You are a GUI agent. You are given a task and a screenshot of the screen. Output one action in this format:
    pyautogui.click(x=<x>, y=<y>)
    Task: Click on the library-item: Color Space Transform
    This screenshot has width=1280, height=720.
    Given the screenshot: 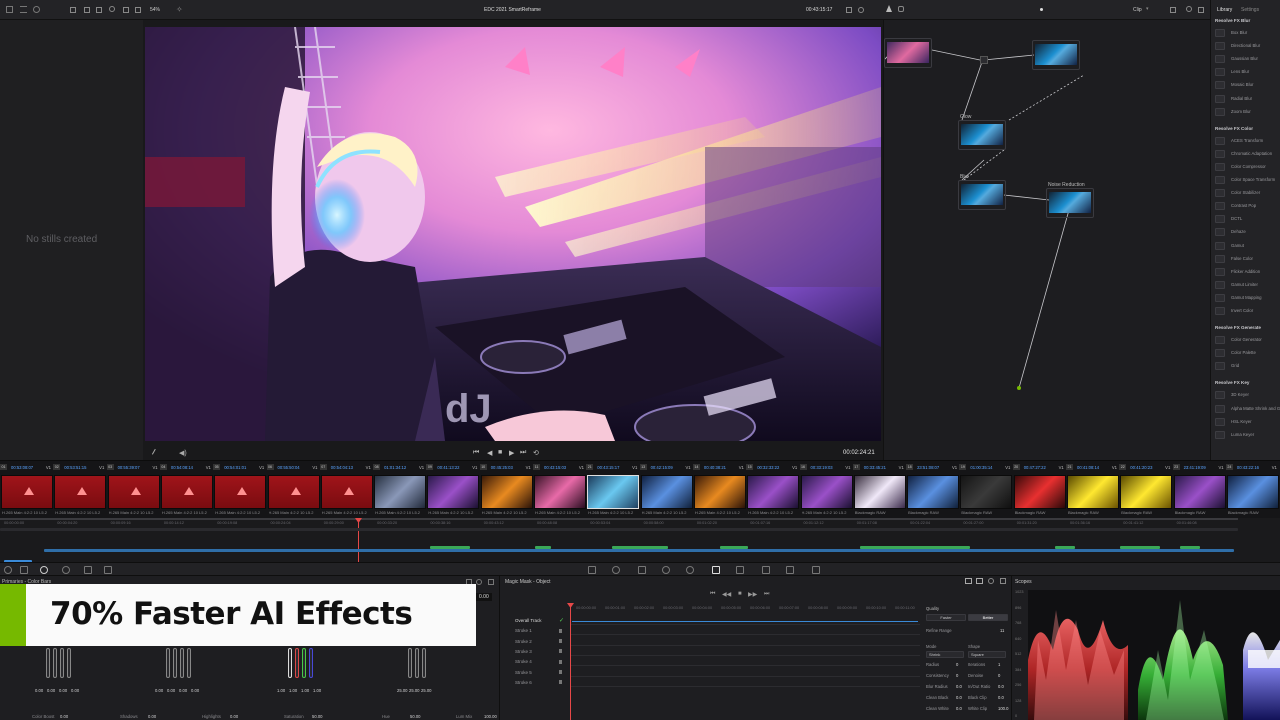 What is the action you would take?
    pyautogui.click(x=1246, y=180)
    